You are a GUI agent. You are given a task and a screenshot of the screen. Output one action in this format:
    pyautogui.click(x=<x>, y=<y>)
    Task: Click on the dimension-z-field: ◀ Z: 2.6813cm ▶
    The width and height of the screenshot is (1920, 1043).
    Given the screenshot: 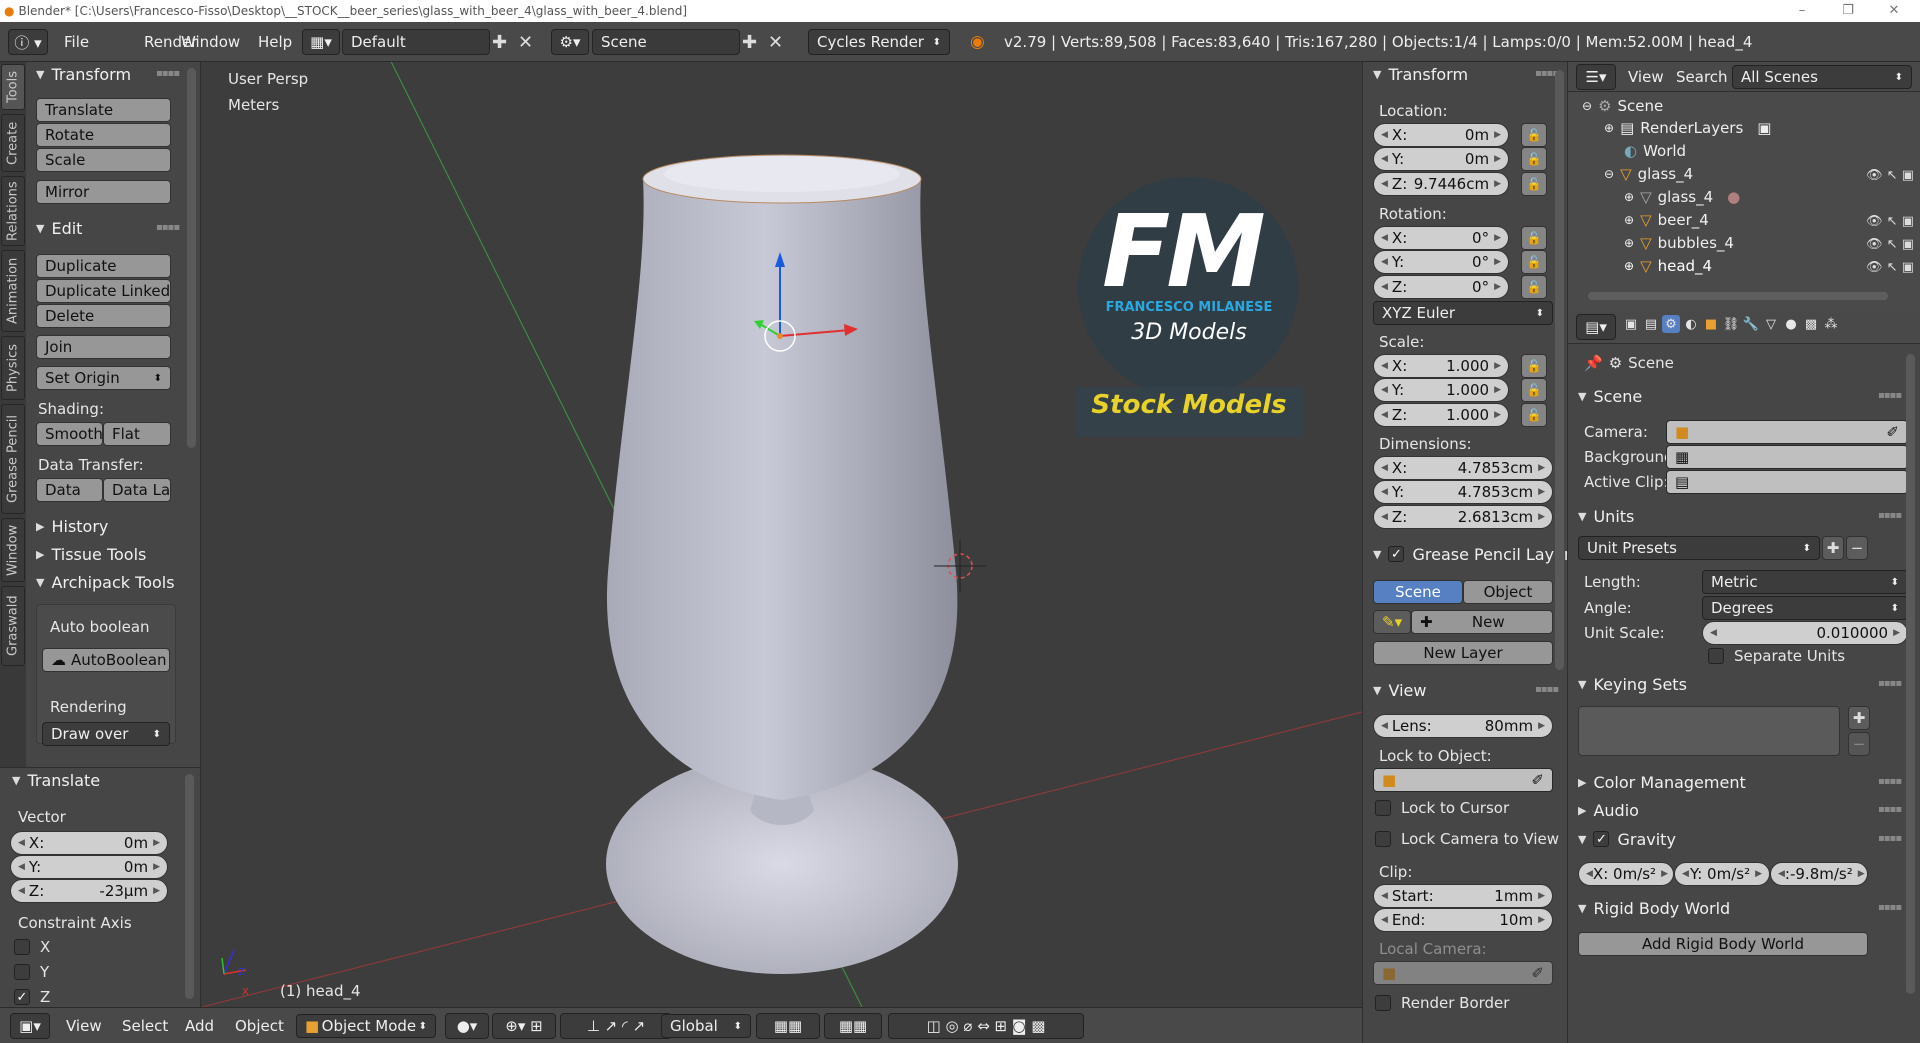 What is the action you would take?
    pyautogui.click(x=1463, y=517)
    